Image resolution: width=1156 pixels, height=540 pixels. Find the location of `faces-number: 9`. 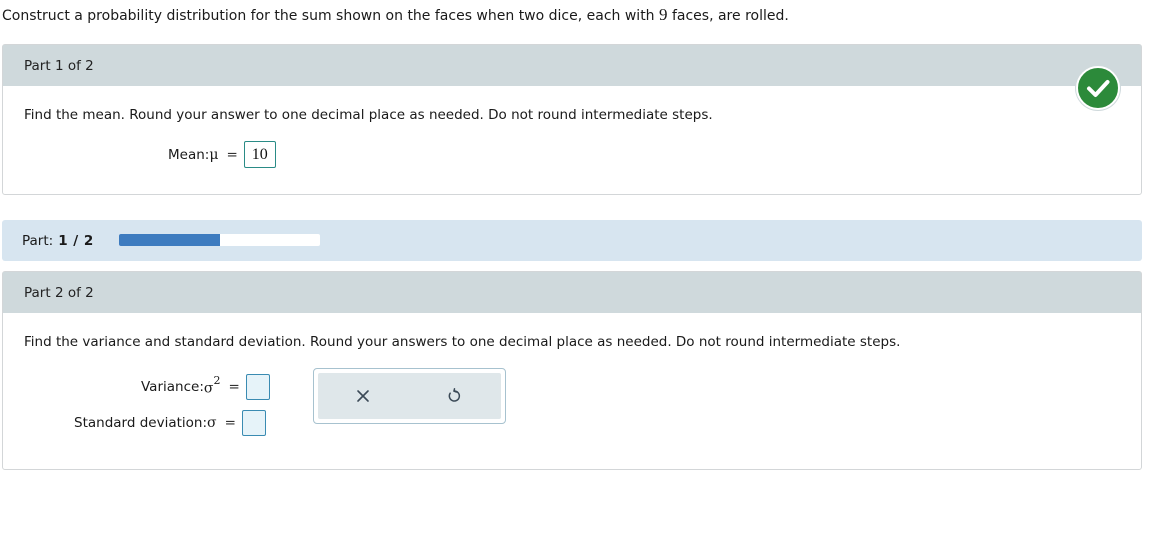

faces-number: 9 is located at coordinates (663, 14).